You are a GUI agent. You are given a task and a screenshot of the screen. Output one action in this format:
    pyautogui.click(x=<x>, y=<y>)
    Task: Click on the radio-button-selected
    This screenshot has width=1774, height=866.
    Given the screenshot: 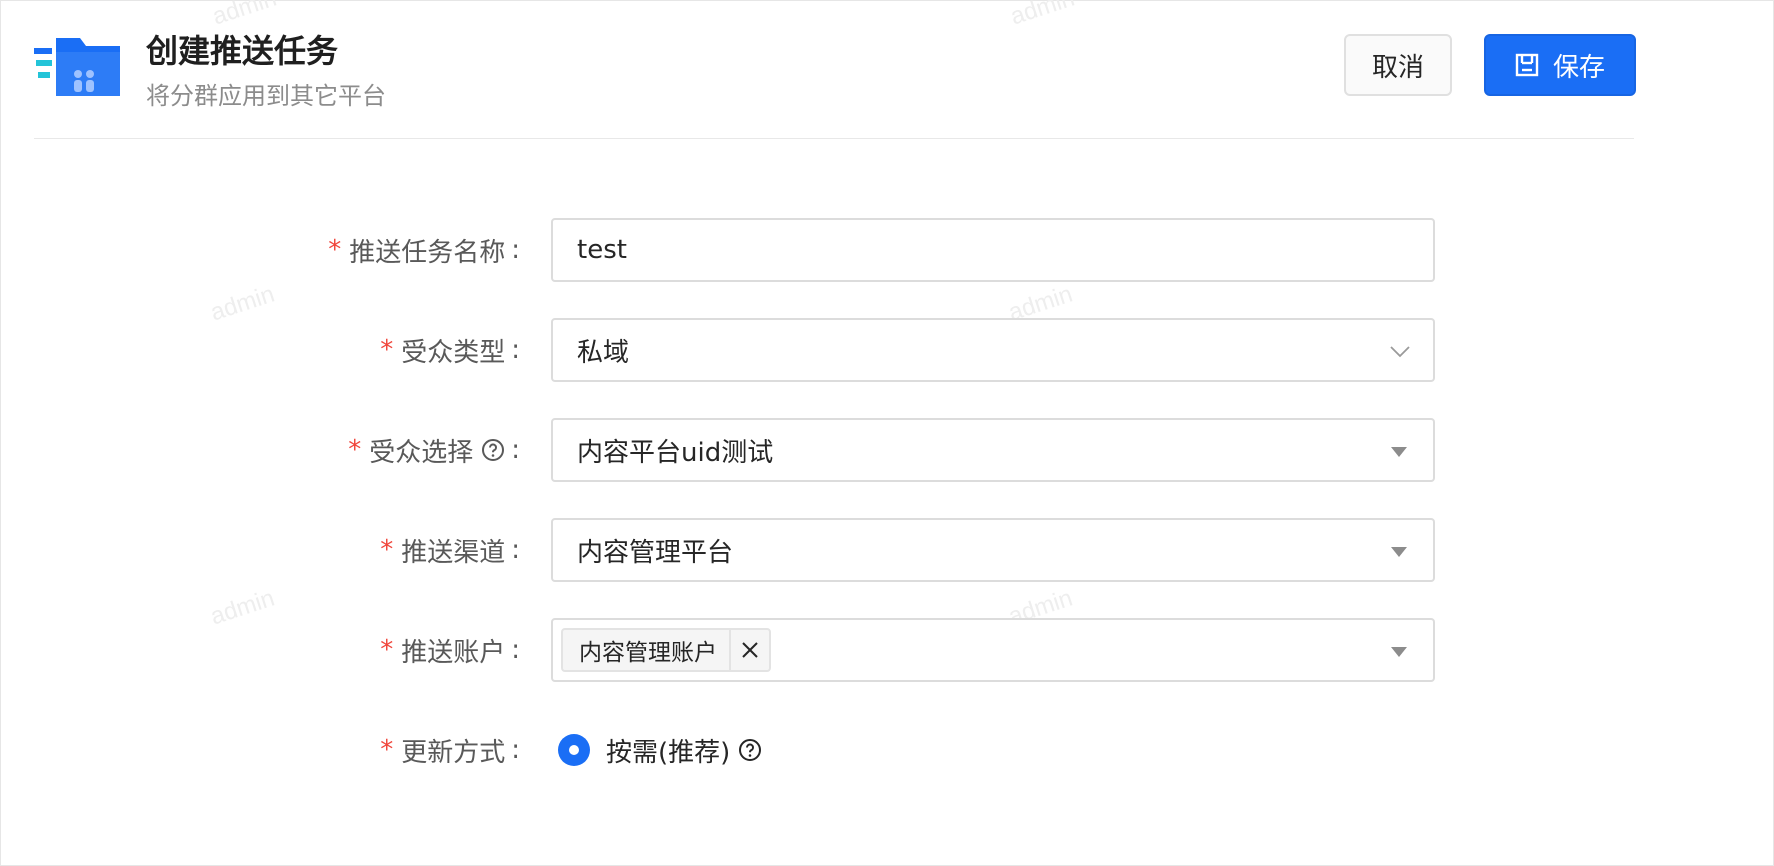 What is the action you would take?
    pyautogui.click(x=574, y=750)
    